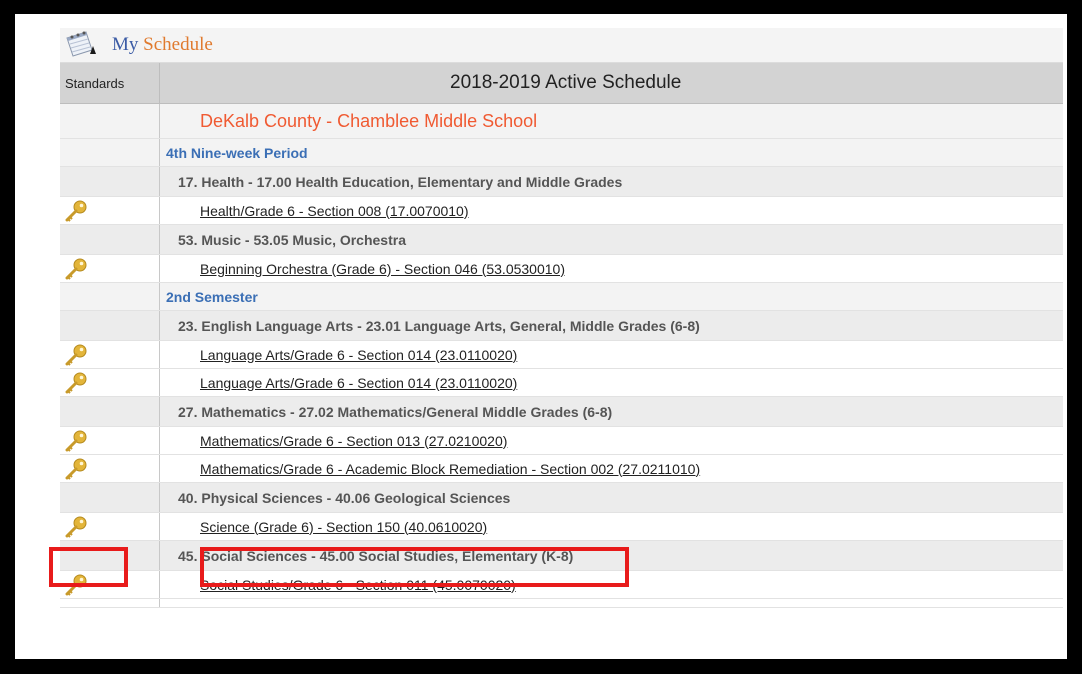  I want to click on frame-right, so click(1074, 337).